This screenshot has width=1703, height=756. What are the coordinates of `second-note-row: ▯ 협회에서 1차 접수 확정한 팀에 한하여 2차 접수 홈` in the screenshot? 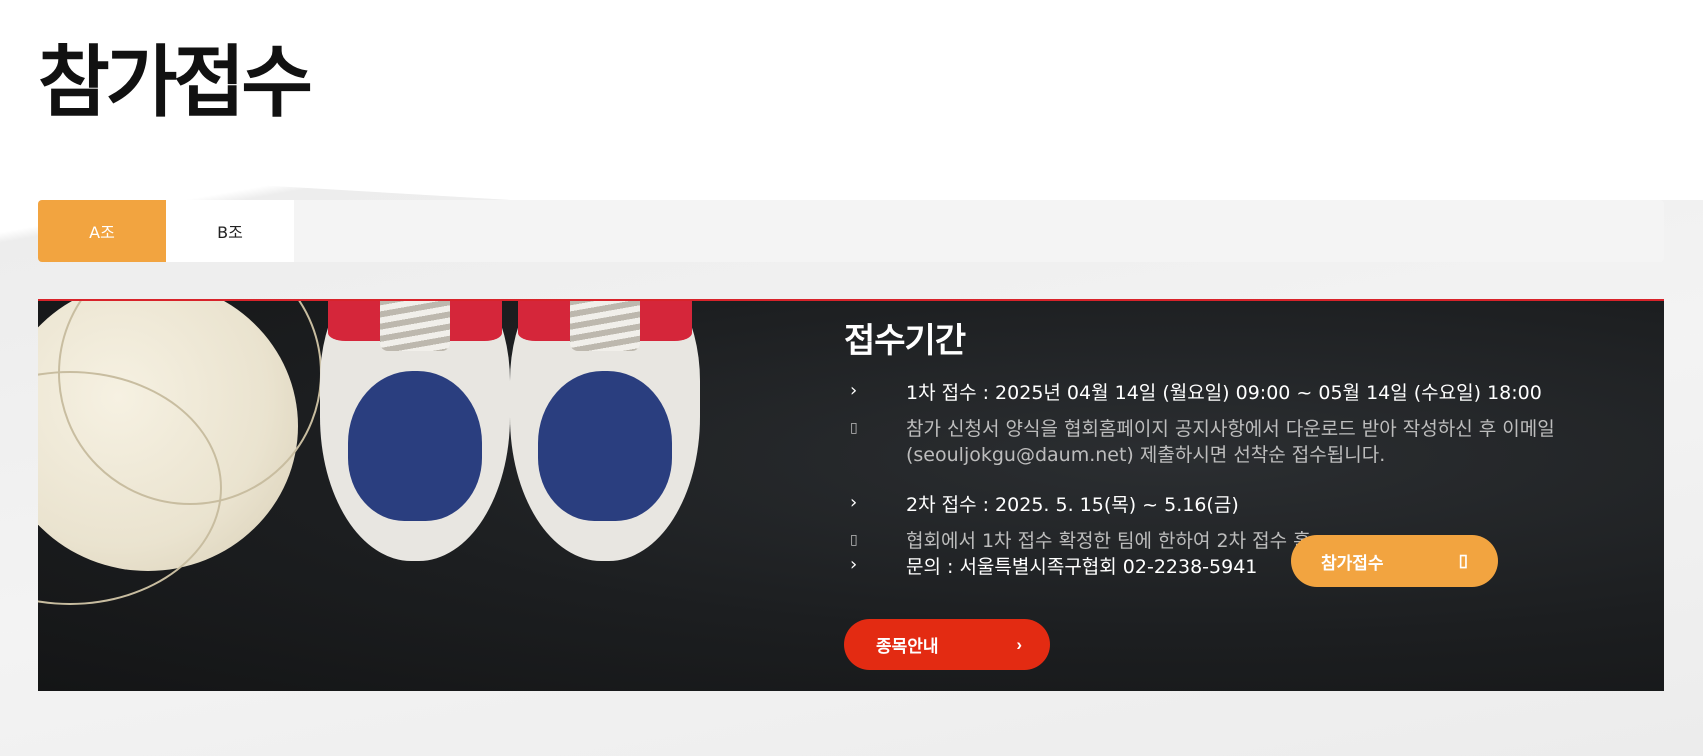 It's located at (1234, 541).